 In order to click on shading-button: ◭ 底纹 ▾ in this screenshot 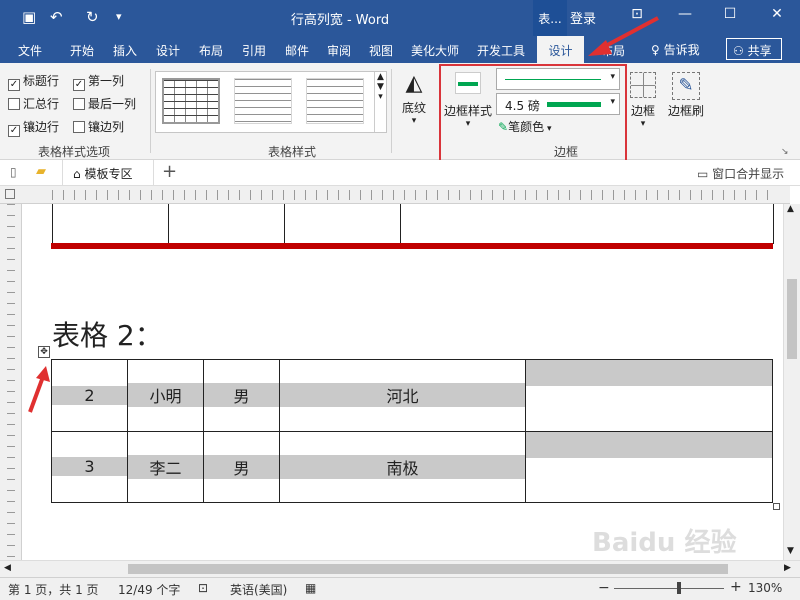, I will do `click(414, 97)`.